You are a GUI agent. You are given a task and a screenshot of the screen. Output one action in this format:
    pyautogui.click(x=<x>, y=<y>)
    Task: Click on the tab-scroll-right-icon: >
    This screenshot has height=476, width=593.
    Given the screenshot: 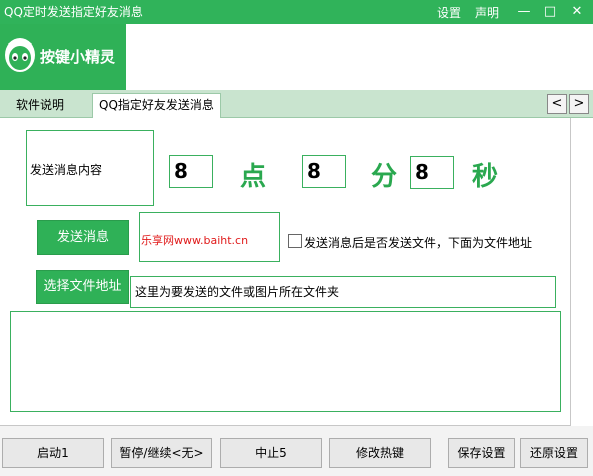 What is the action you would take?
    pyautogui.click(x=579, y=104)
    